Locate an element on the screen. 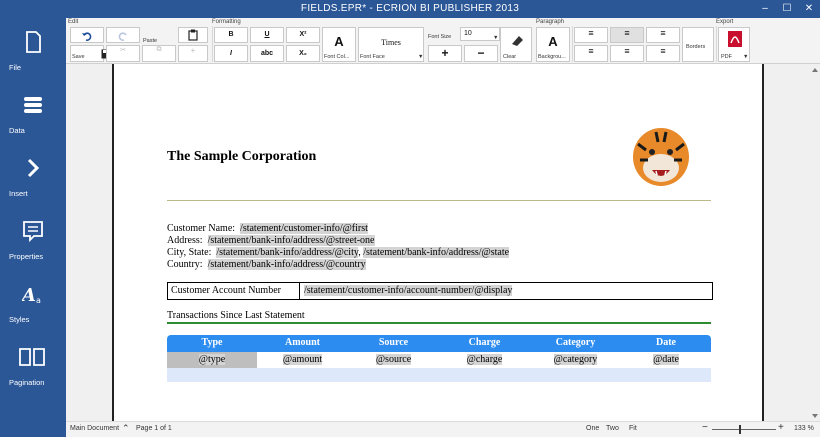  company-title: The Sample Corporation is located at coordinates (242, 156).